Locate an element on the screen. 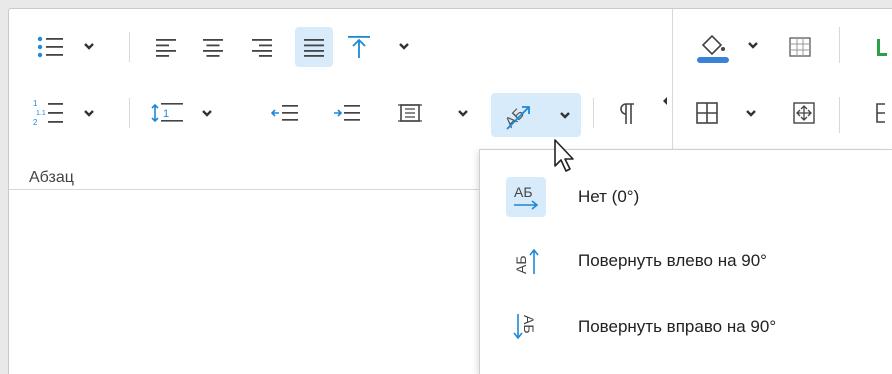  menu-item-rotate-right: АБ Повернуть вправо на 90° is located at coordinates (686, 327).